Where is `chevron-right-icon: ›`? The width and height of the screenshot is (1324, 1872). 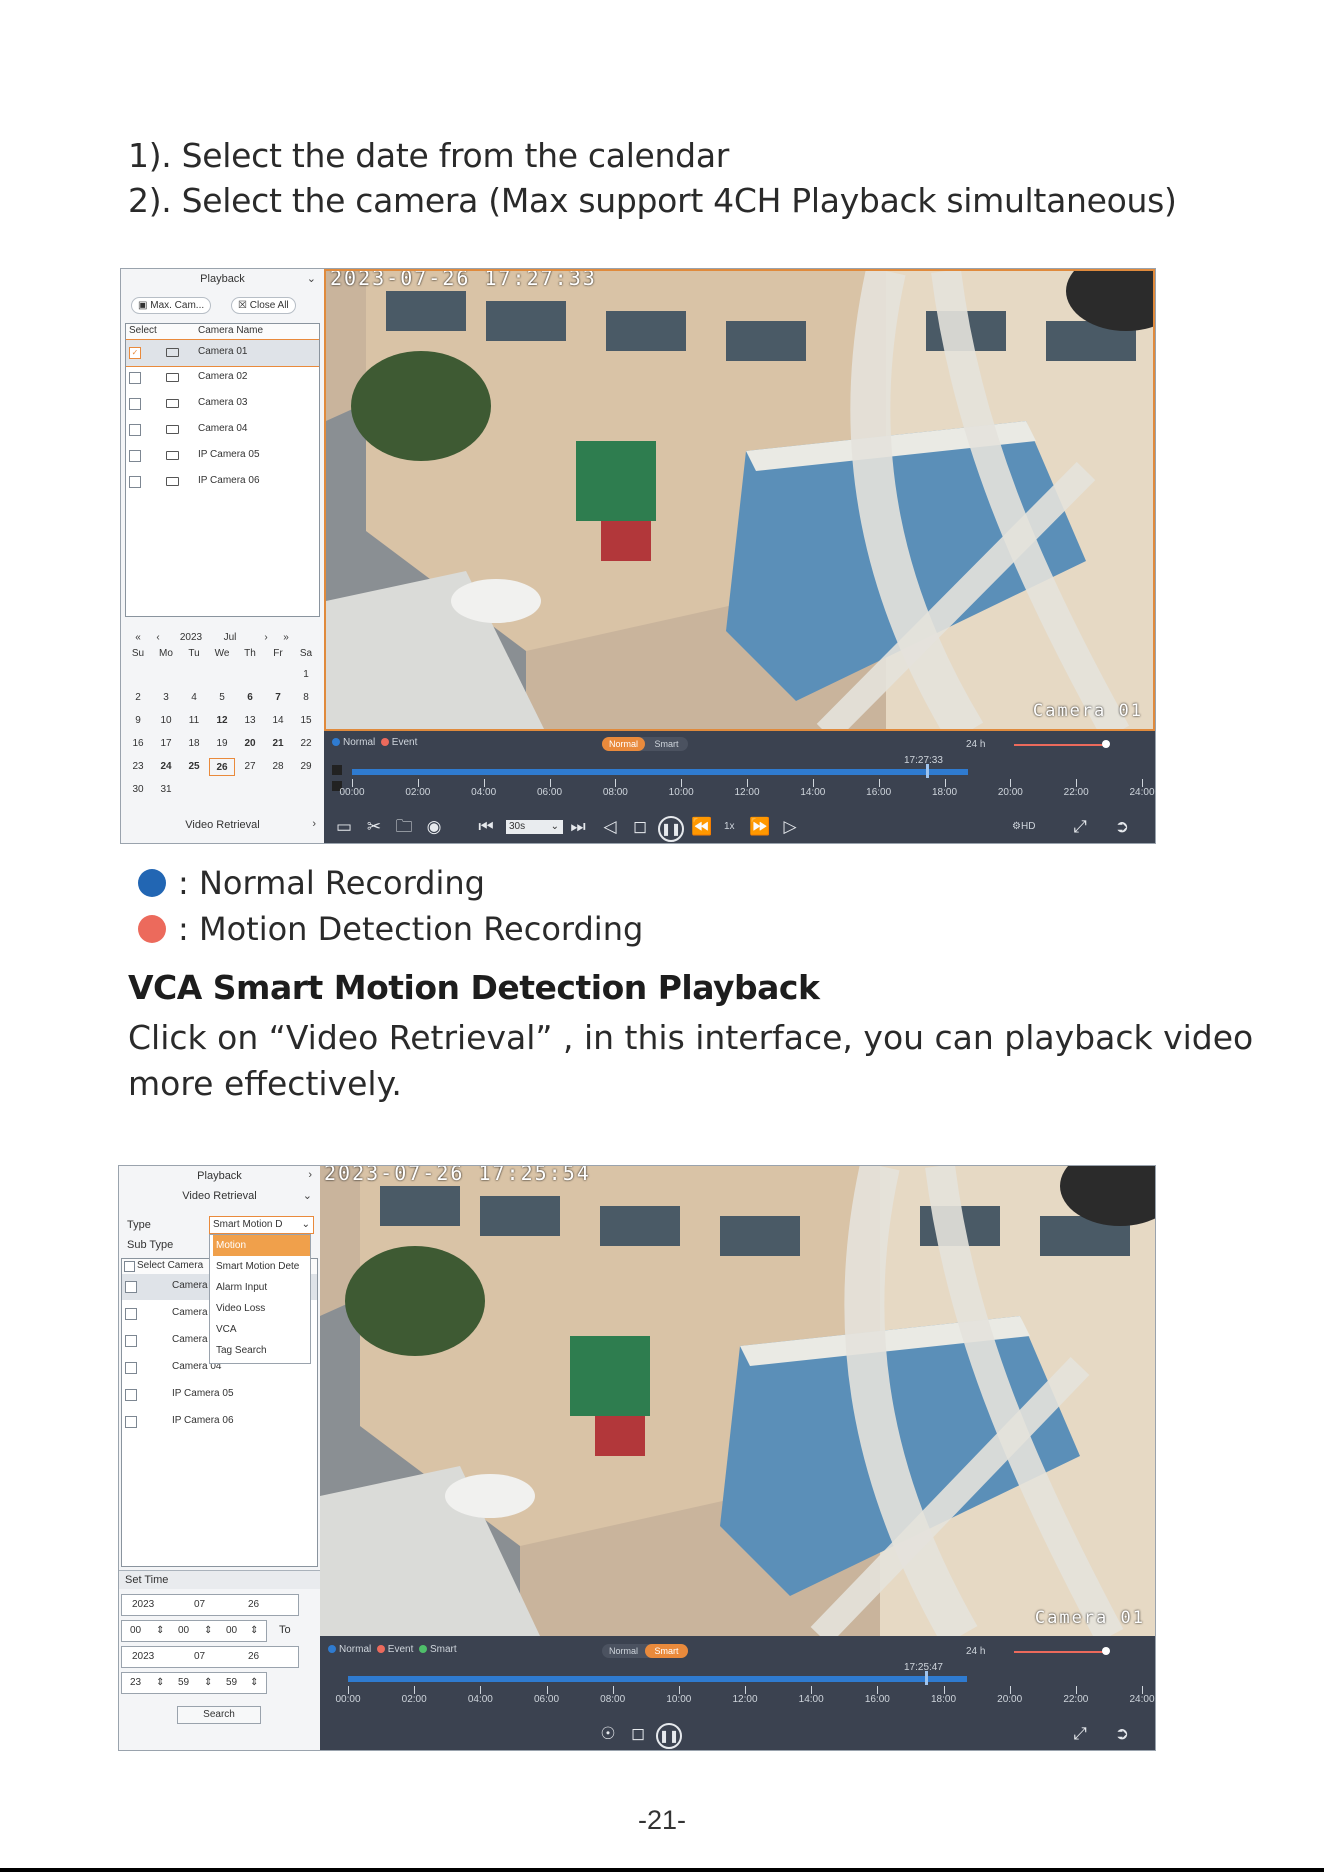 chevron-right-icon: › is located at coordinates (310, 1175).